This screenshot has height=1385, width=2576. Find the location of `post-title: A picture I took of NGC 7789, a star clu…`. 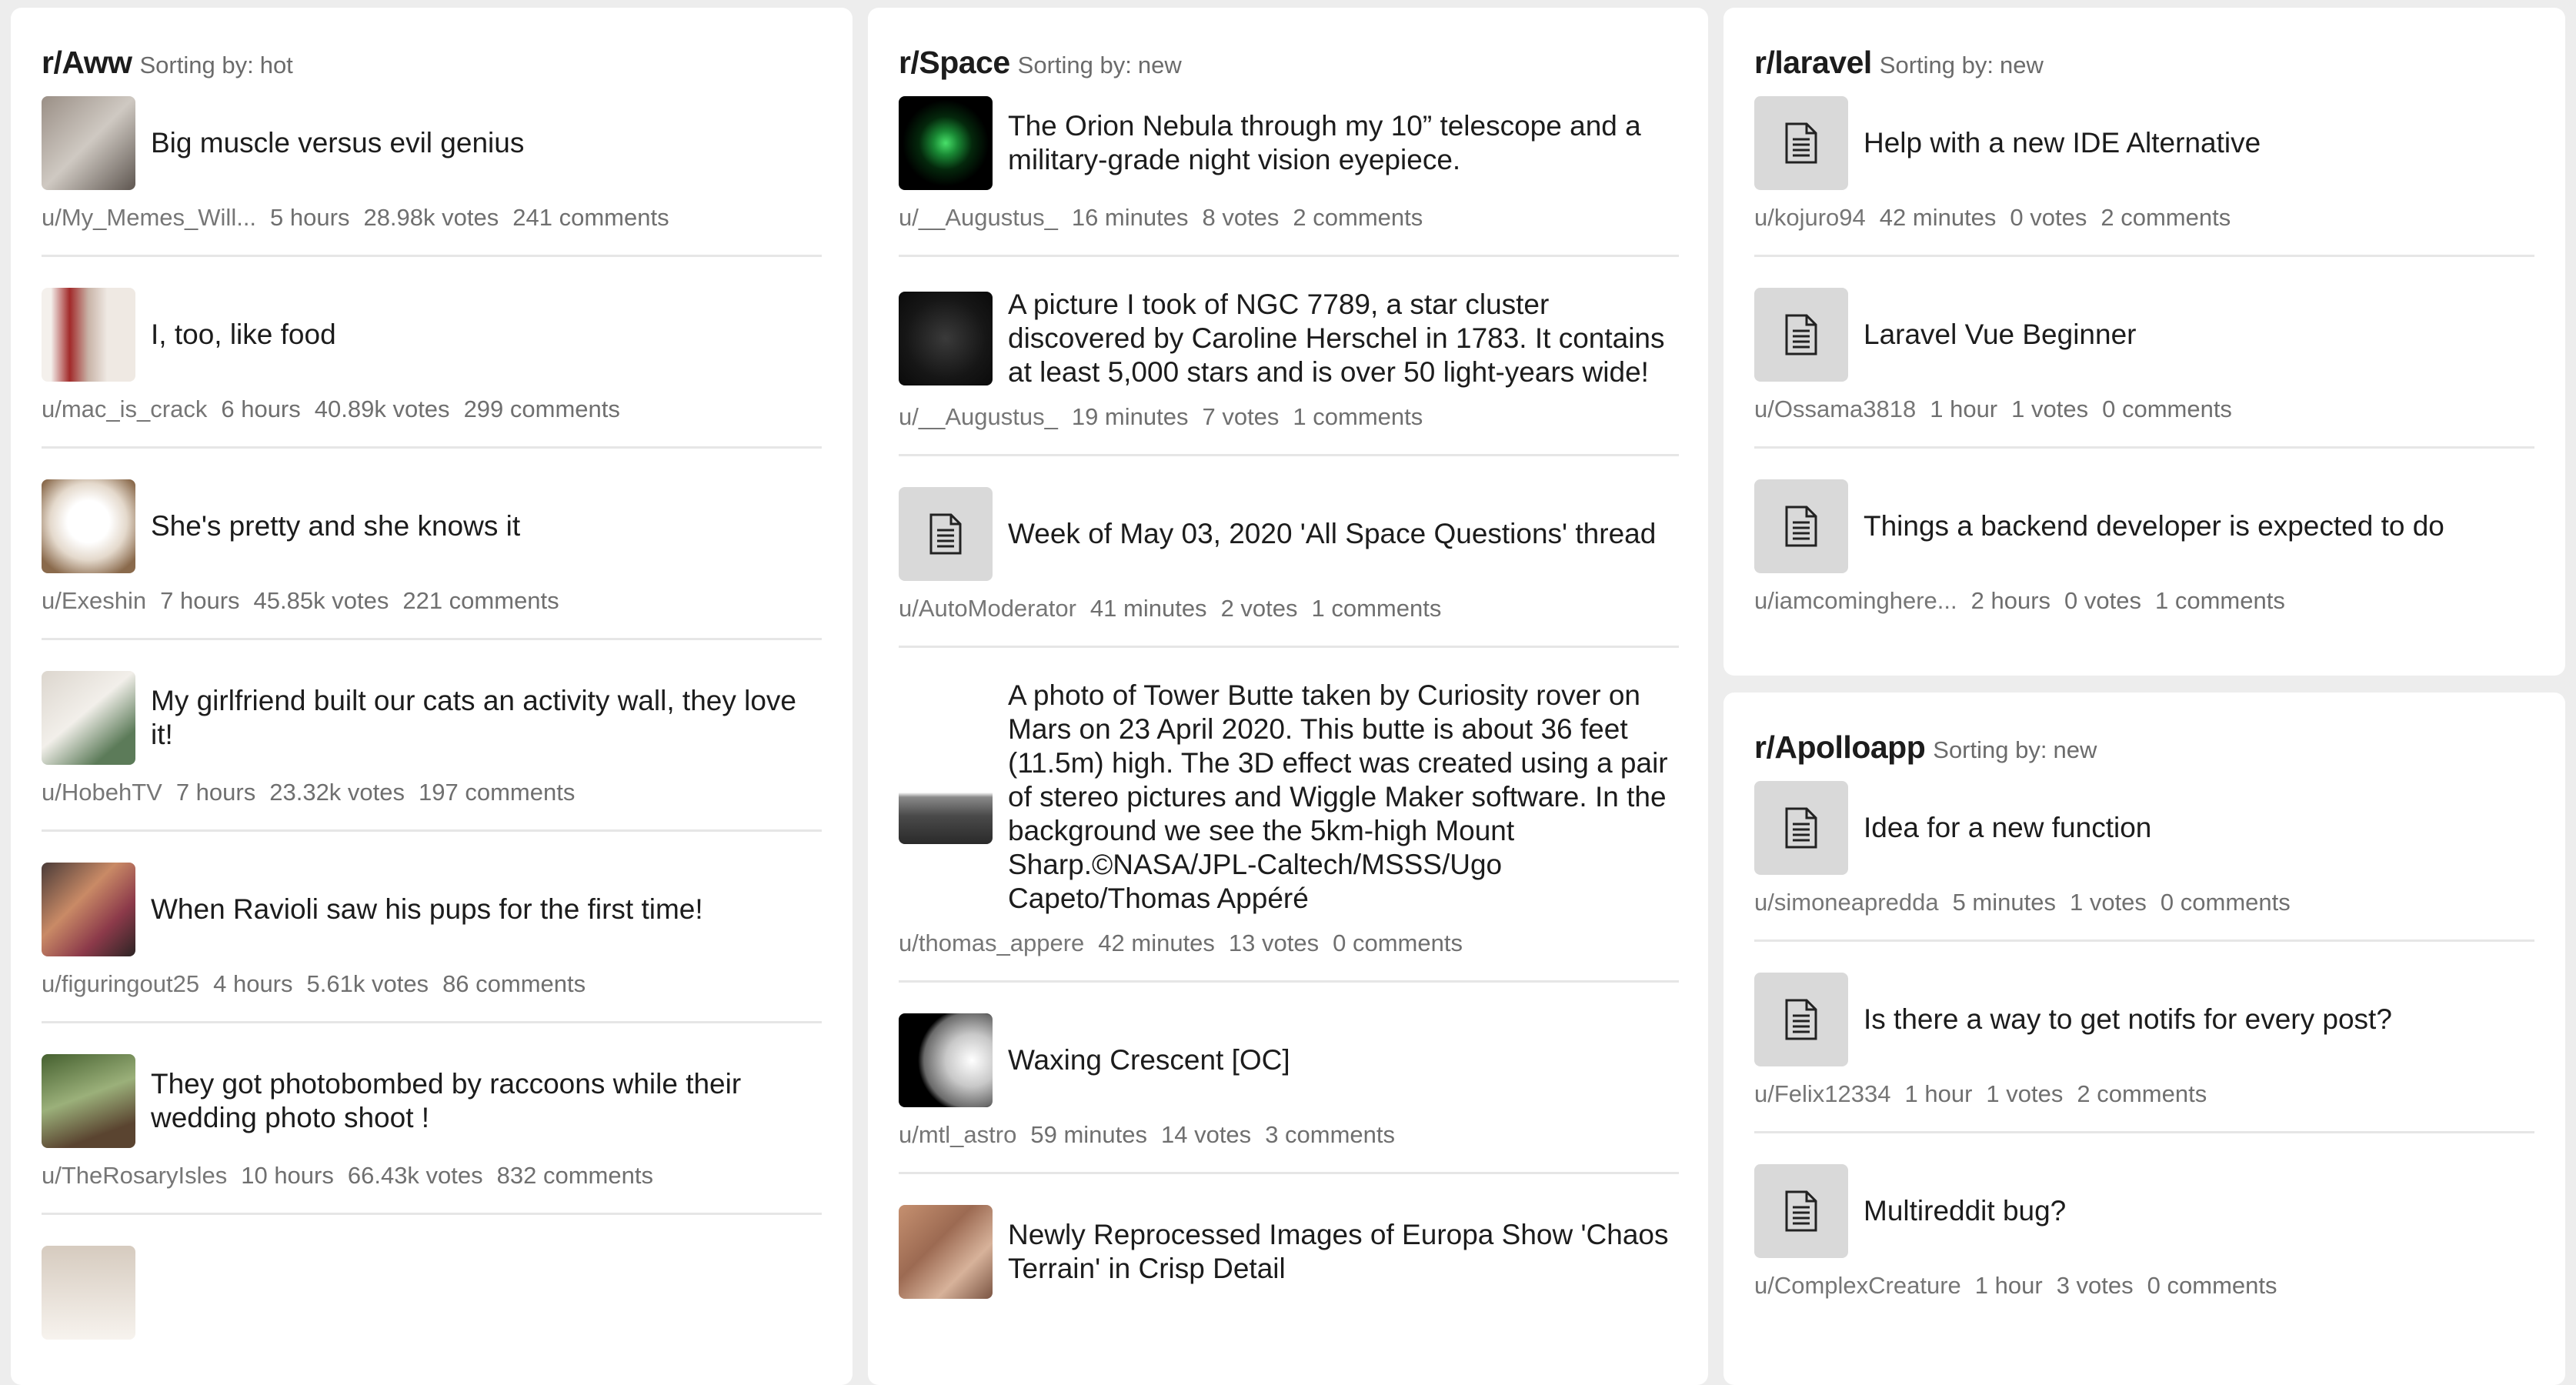

post-title: A picture I took of NGC 7789, a star clu… is located at coordinates (1344, 338).